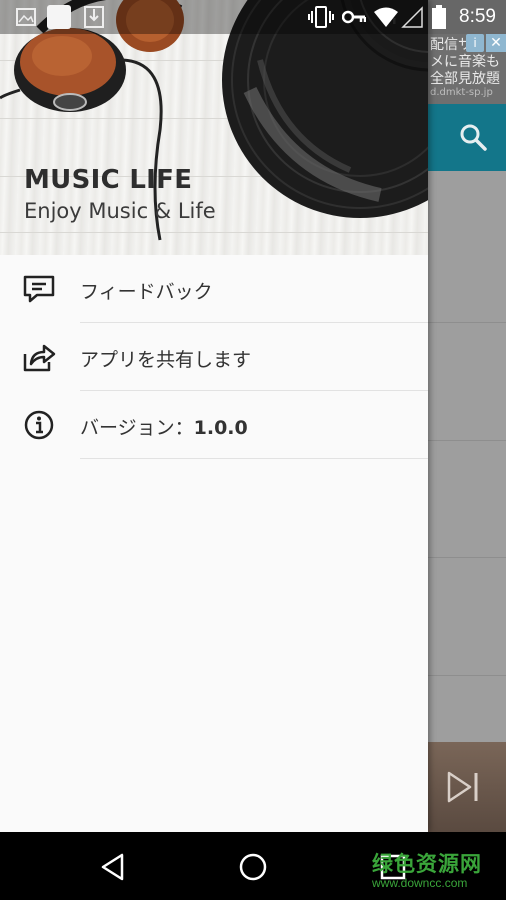  What do you see at coordinates (321, 17) in the screenshot?
I see `vibrate-icon` at bounding box center [321, 17].